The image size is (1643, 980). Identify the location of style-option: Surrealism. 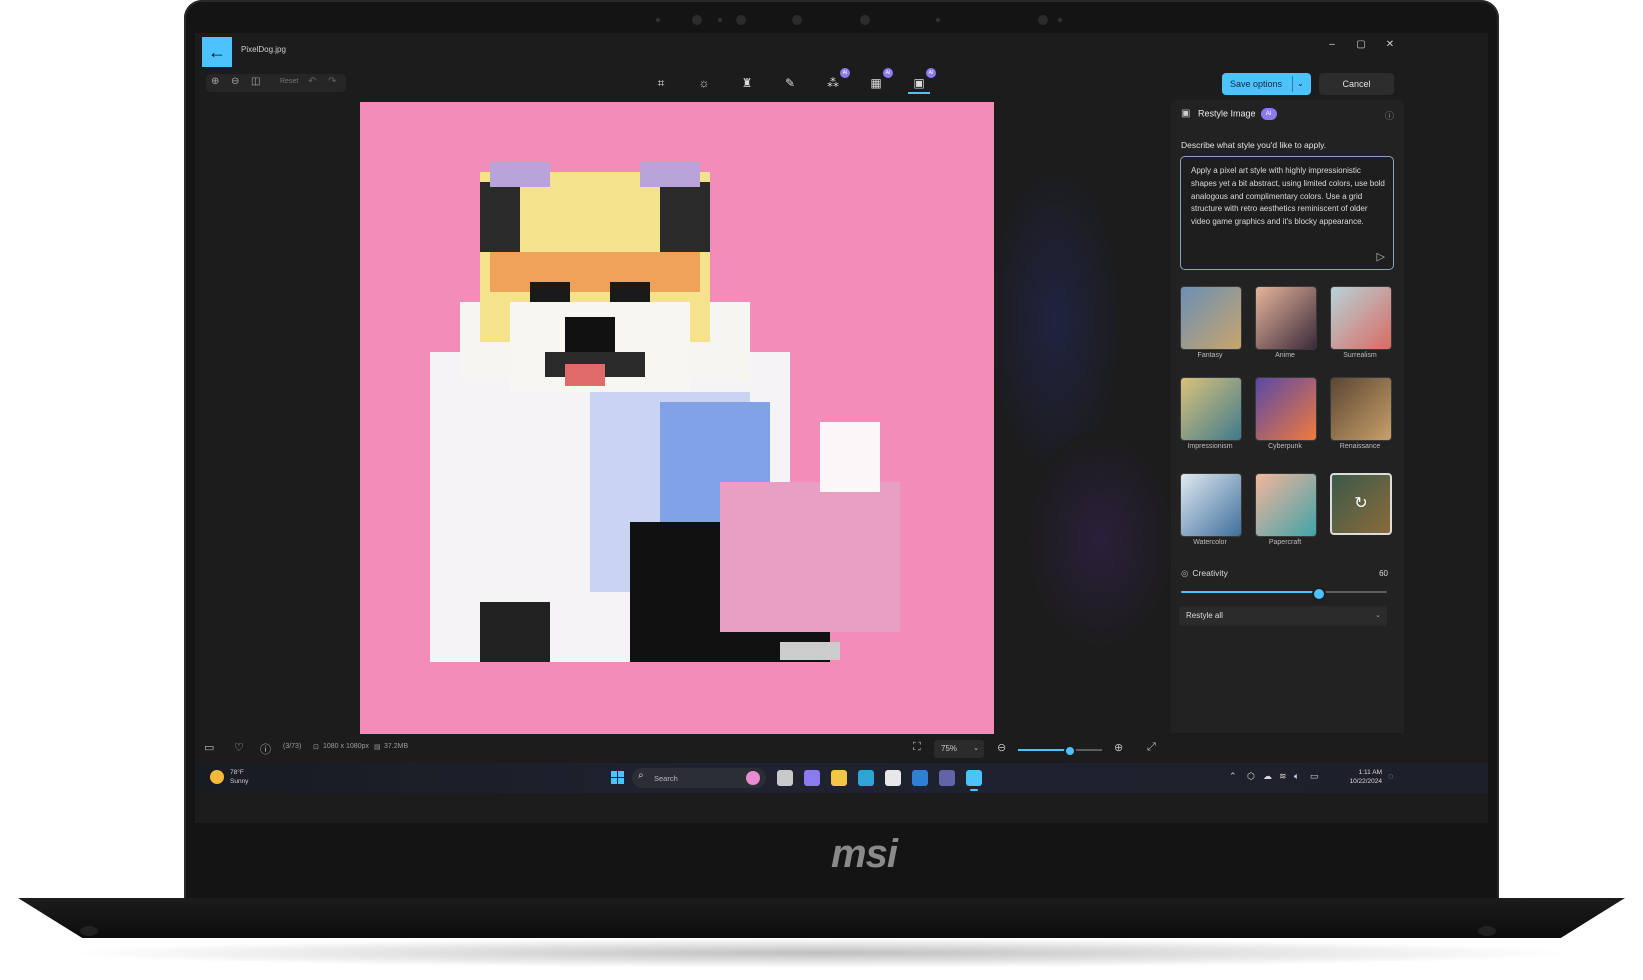
(1361, 328).